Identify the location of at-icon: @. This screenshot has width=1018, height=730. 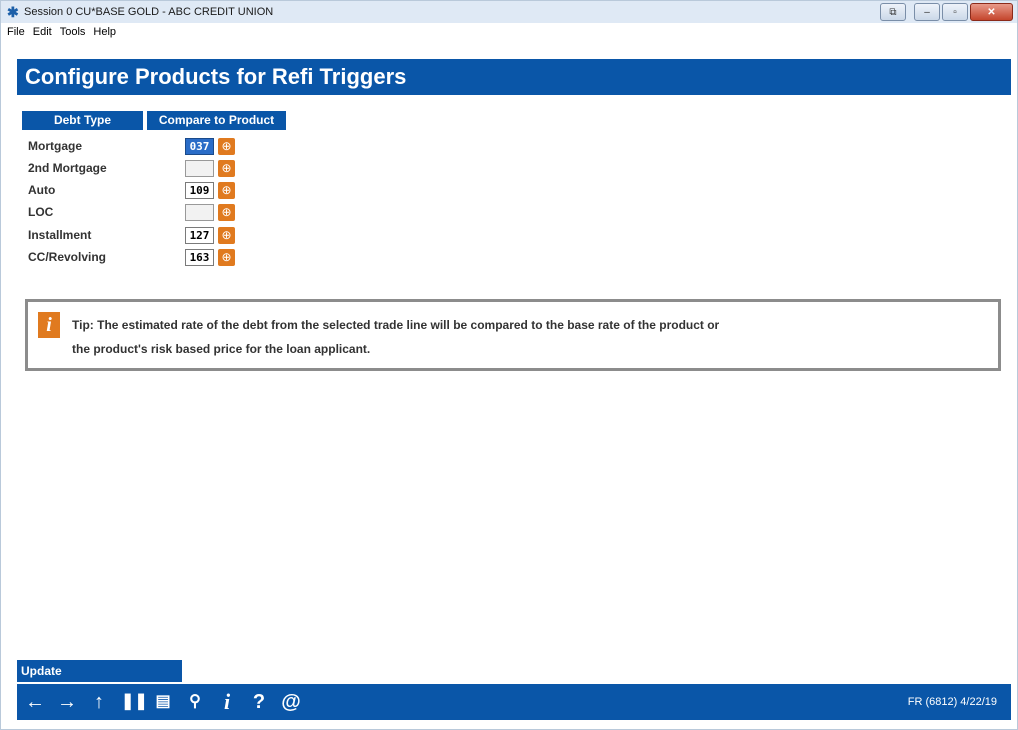
(291, 702).